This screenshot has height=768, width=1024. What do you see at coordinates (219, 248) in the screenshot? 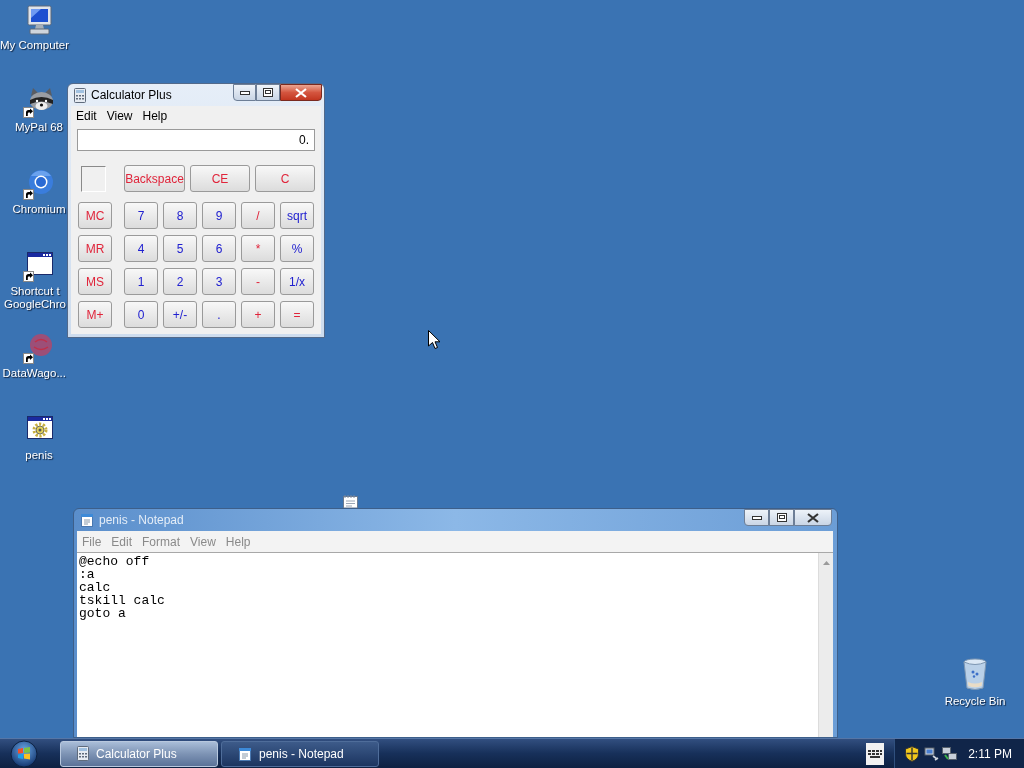
I see `calculator-key: 6` at bounding box center [219, 248].